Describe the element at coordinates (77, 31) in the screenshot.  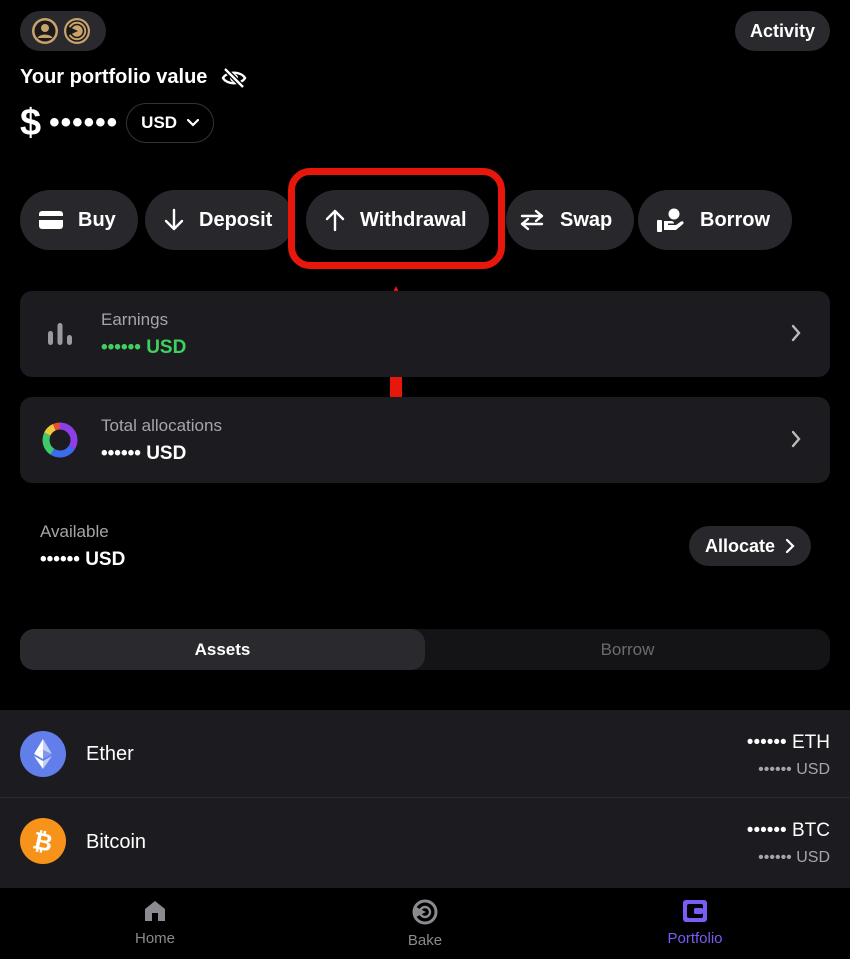
I see `bake-logo-icon` at that location.